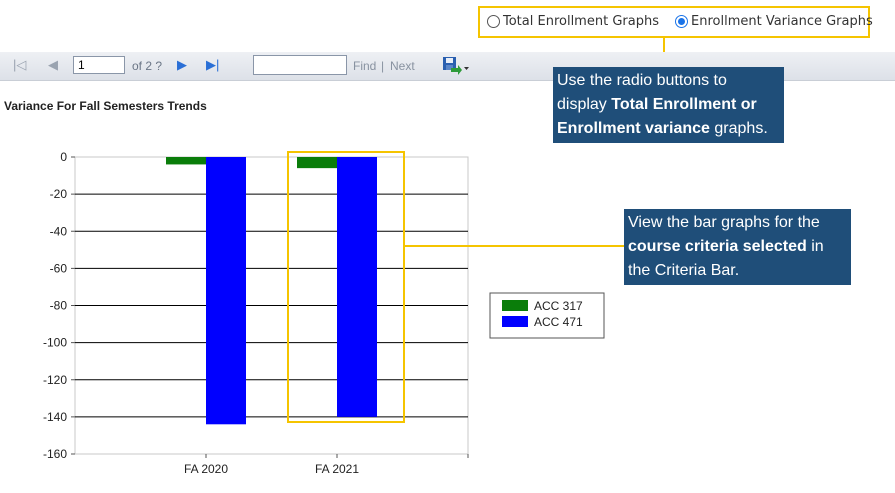 The width and height of the screenshot is (895, 493). I want to click on y-tick-label: -20, so click(59, 194).